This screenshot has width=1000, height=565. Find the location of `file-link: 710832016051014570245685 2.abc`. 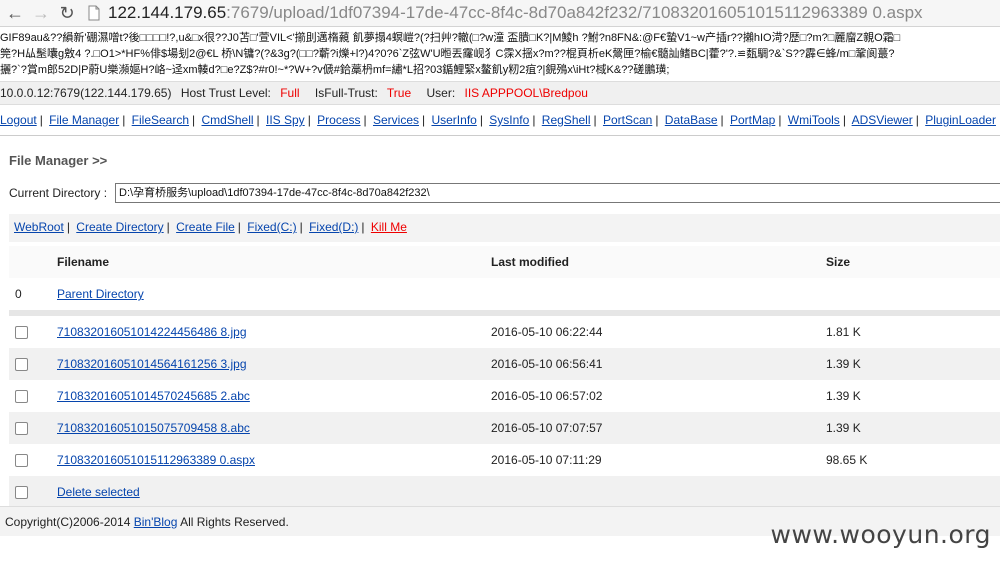

file-link: 710832016051014570245685 2.abc is located at coordinates (153, 396).